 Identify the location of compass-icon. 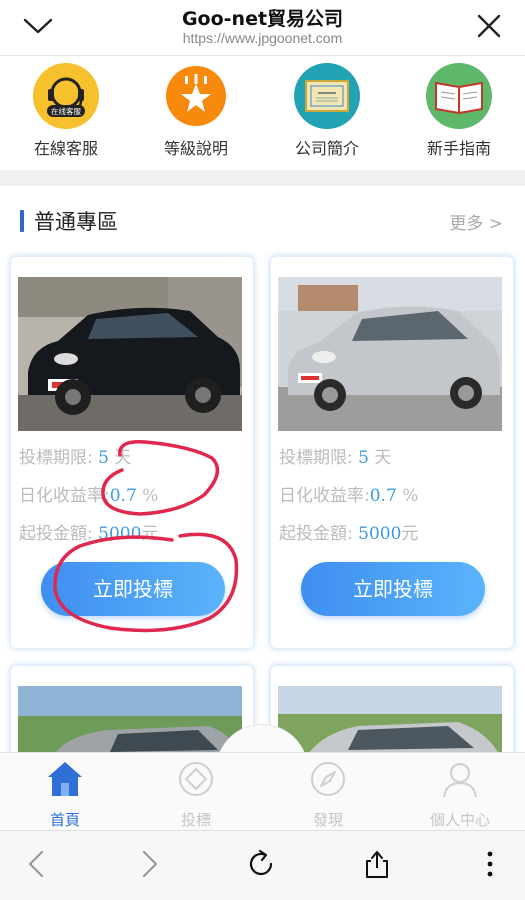
(328, 779).